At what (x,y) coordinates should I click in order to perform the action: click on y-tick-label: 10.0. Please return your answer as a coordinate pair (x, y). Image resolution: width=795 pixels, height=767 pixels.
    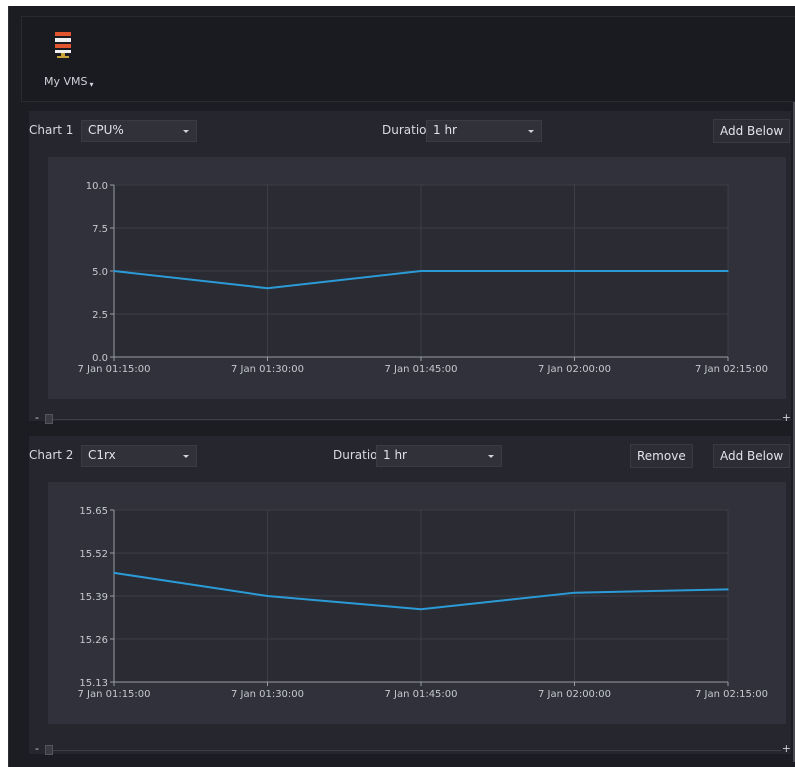
    Looking at the image, I should click on (97, 186).